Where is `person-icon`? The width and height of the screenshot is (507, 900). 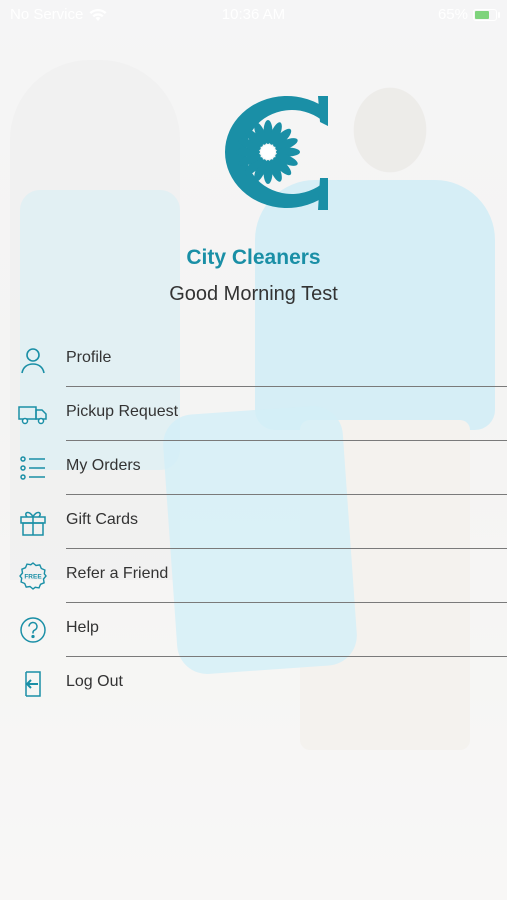
person-icon is located at coordinates (33, 361).